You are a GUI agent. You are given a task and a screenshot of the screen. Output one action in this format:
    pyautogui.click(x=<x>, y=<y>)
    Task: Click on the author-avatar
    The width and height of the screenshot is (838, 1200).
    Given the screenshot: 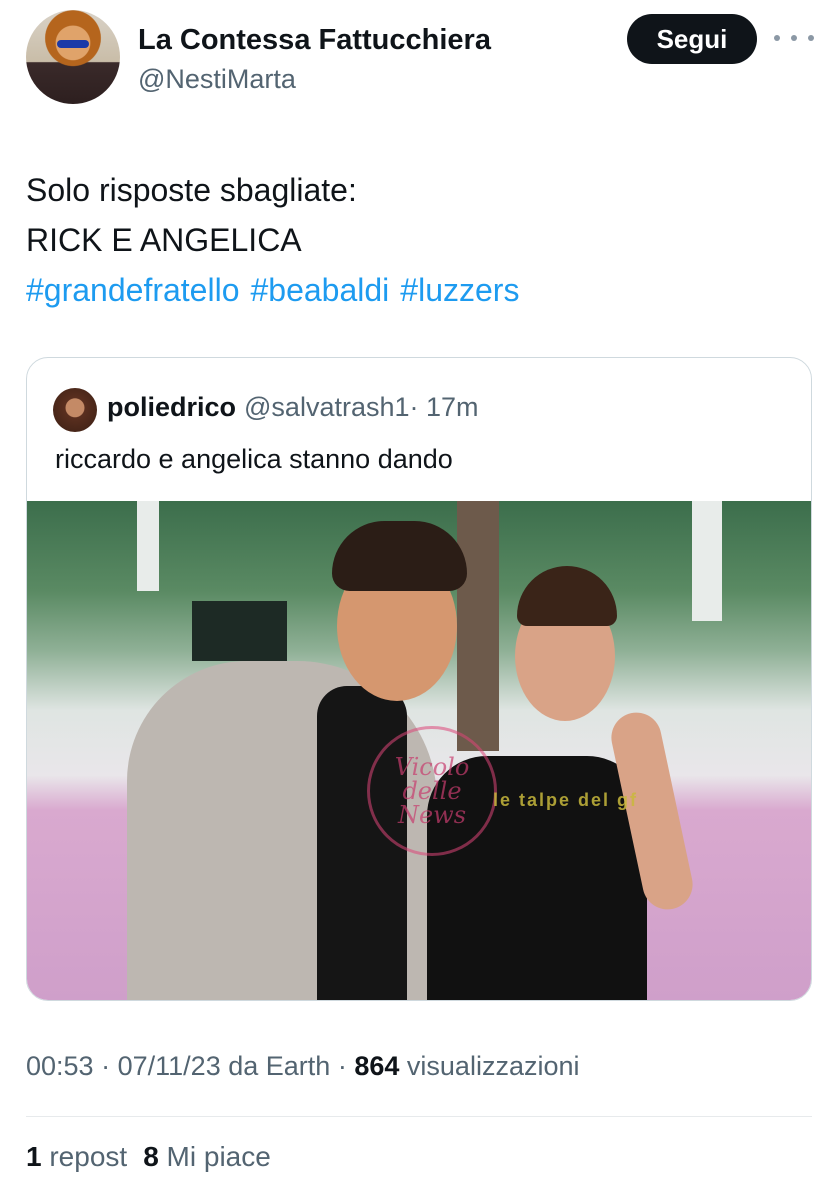 What is the action you would take?
    pyautogui.click(x=73, y=57)
    